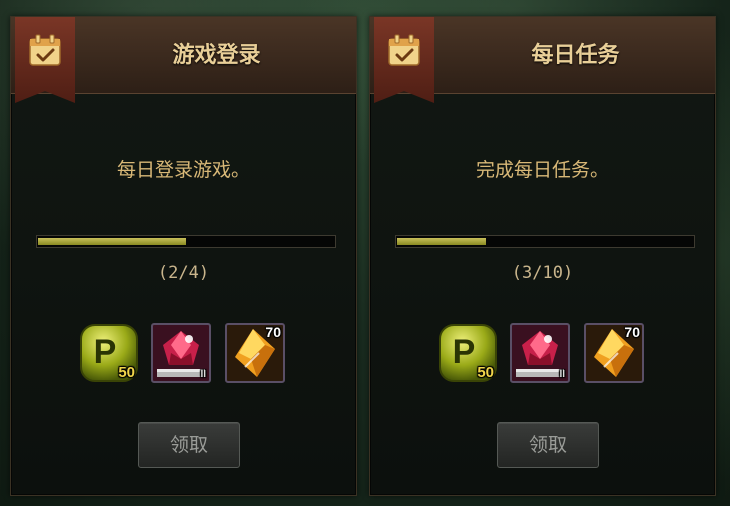 This screenshot has width=730, height=506. I want to click on card-title: 每日任务, so click(575, 55).